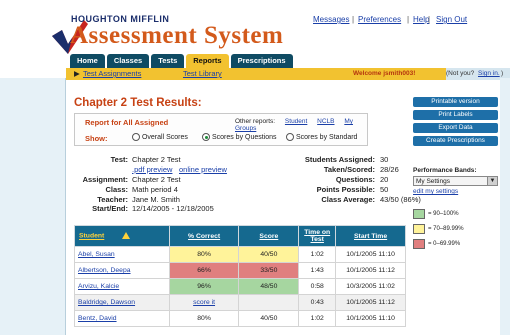 The height and width of the screenshot is (335, 510). What do you see at coordinates (339, 159) in the screenshot?
I see `students-assigned-label: Students Assigned:` at bounding box center [339, 159].